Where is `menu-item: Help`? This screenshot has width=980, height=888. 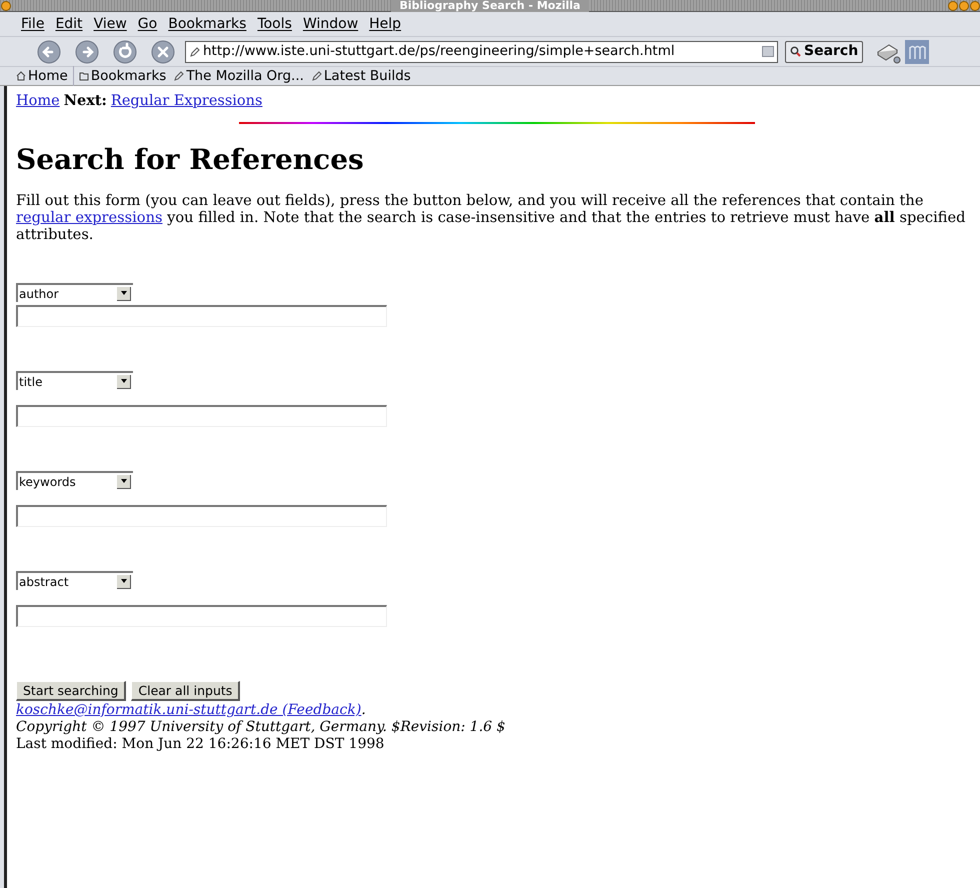
menu-item: Help is located at coordinates (385, 24).